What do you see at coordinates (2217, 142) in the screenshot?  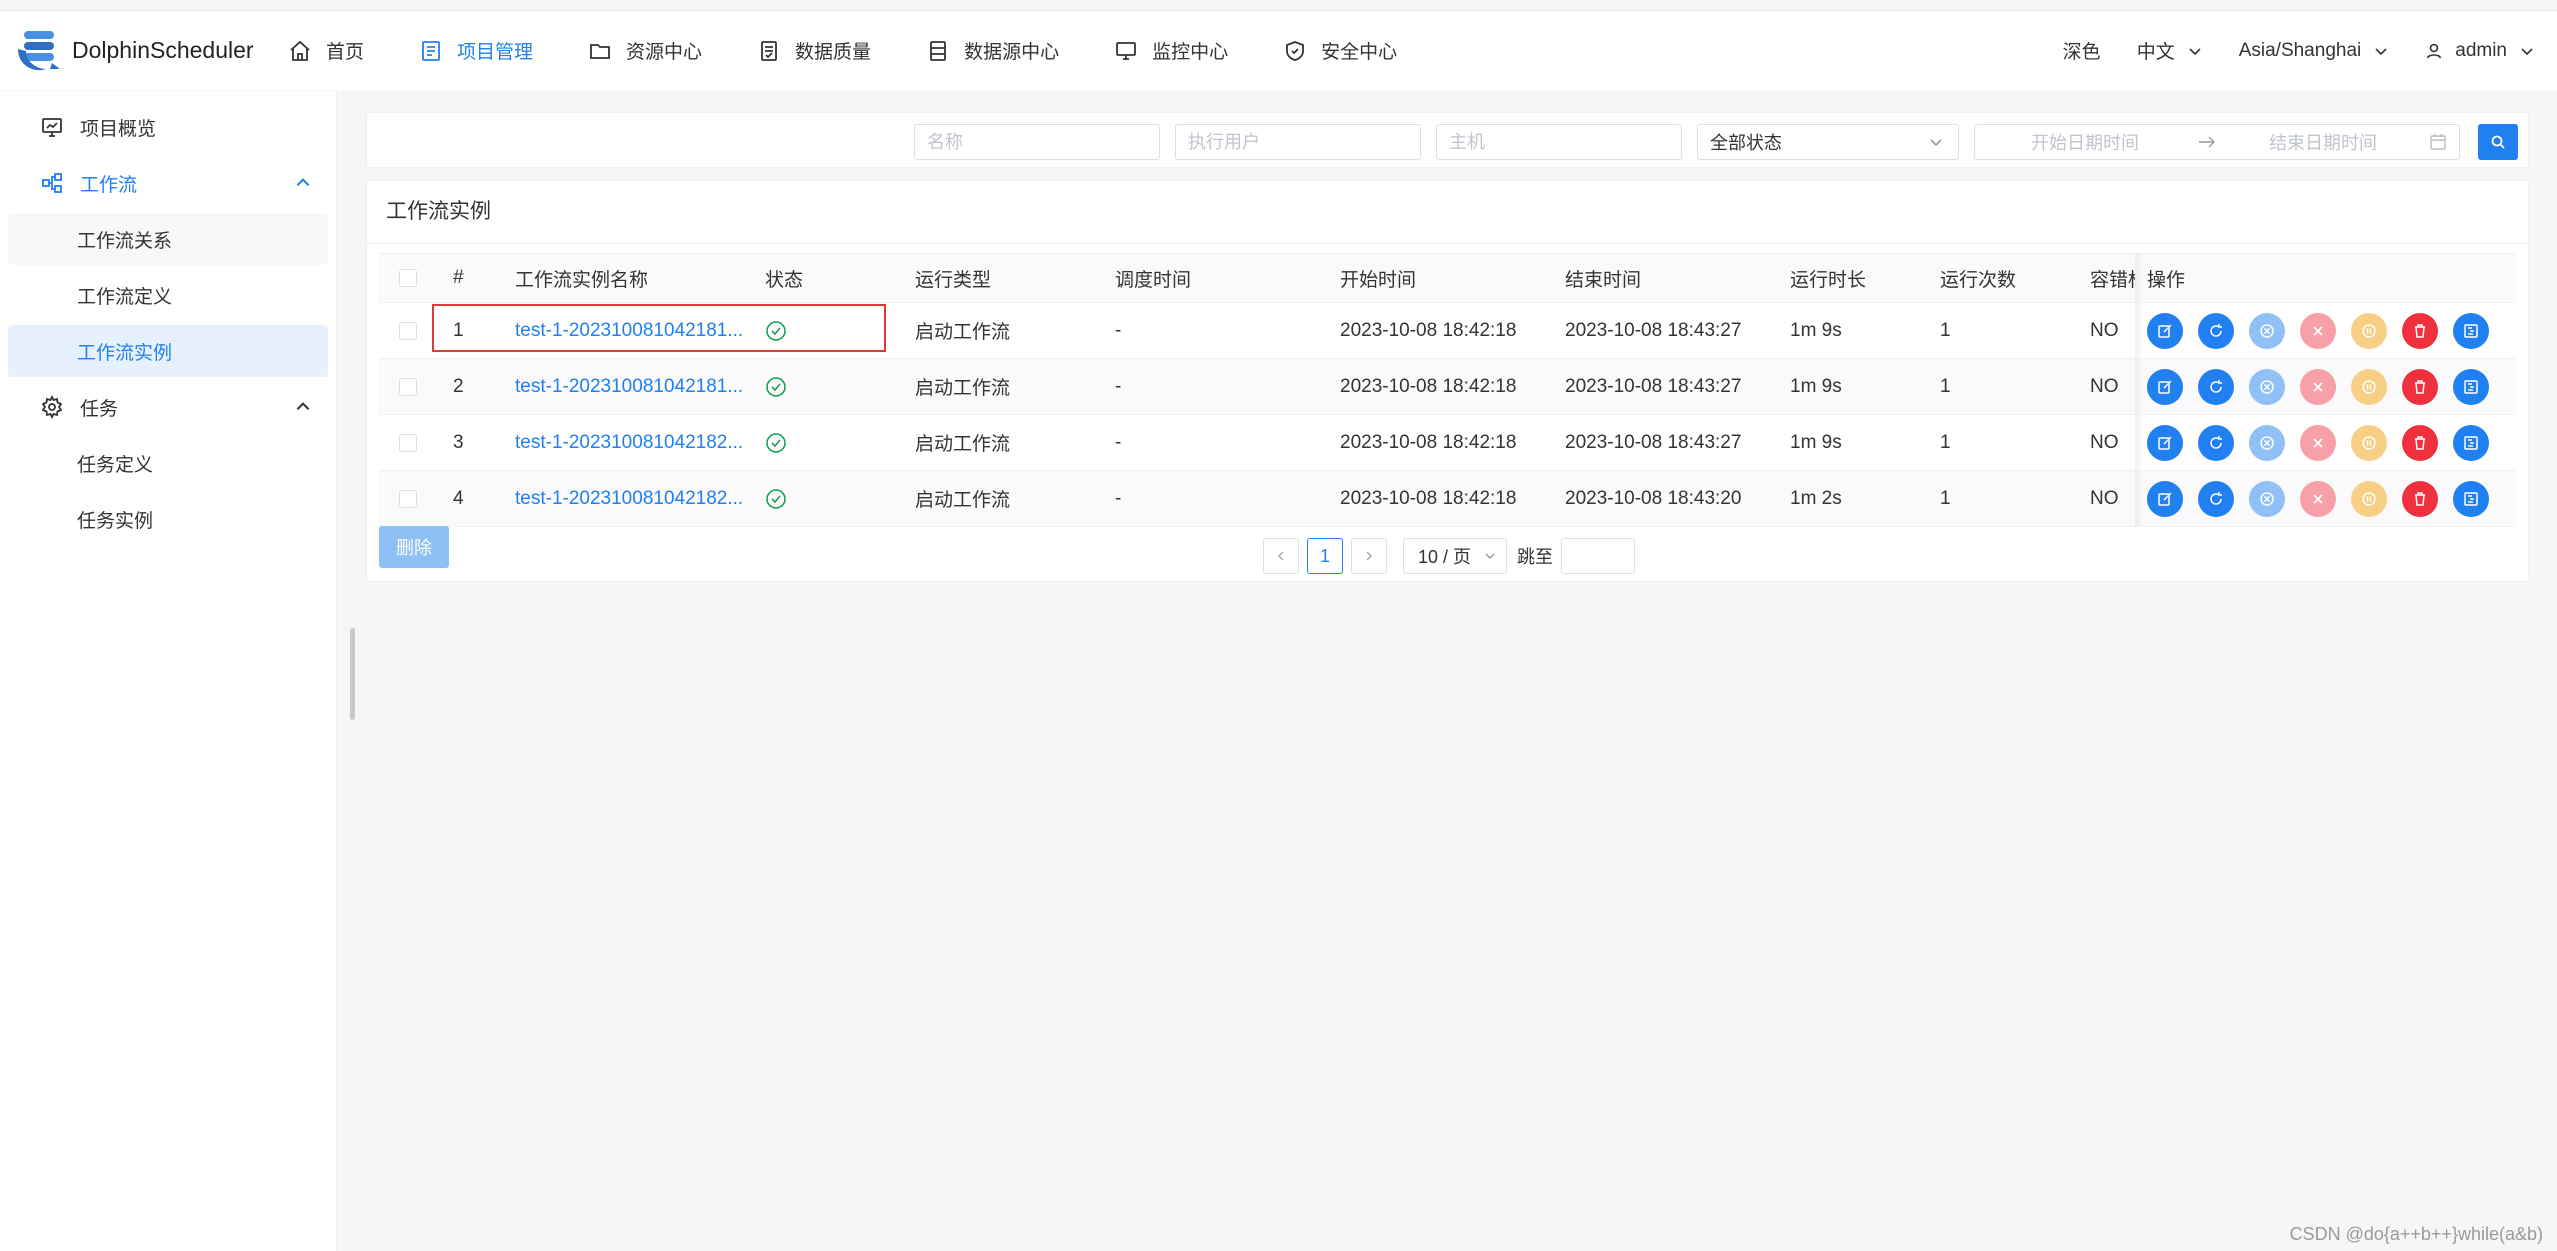 I see `date-range-picker: 开始日期时间 结束日期时间` at bounding box center [2217, 142].